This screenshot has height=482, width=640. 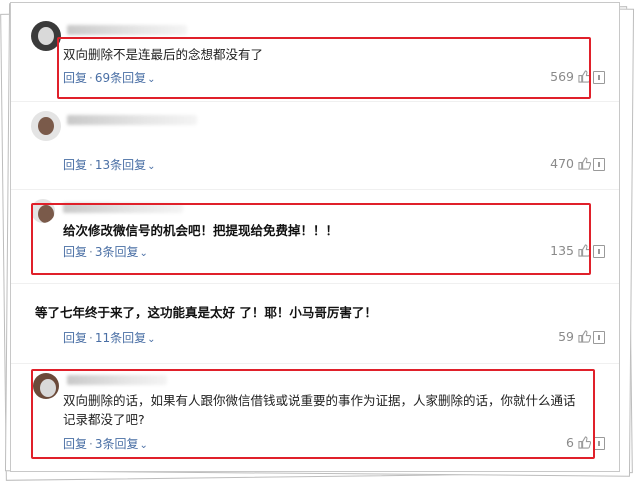 I want to click on reply-link: 回复 · 13条回复⌄, so click(x=109, y=164).